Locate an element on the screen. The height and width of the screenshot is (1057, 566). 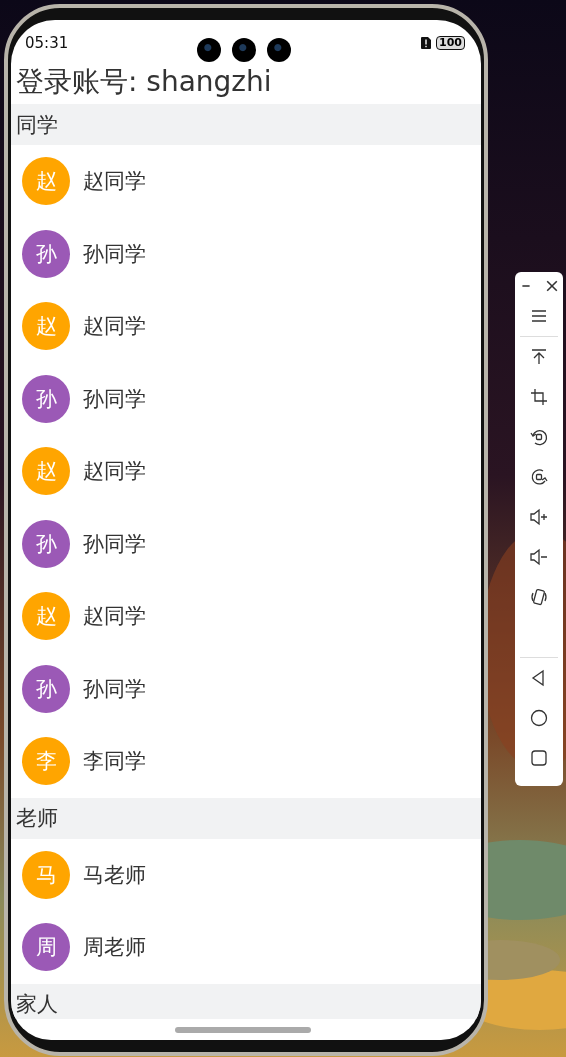
pin-top-icon is located at coordinates (539, 357).